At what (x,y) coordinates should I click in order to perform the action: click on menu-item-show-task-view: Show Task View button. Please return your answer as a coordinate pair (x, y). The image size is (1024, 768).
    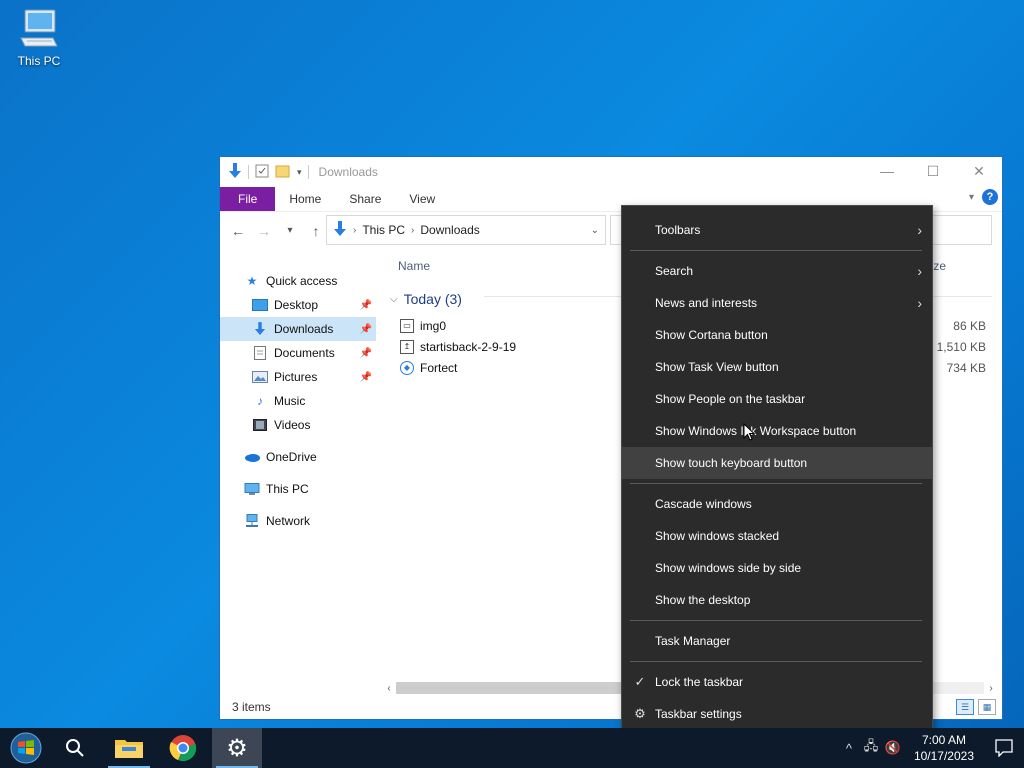
    Looking at the image, I should click on (777, 367).